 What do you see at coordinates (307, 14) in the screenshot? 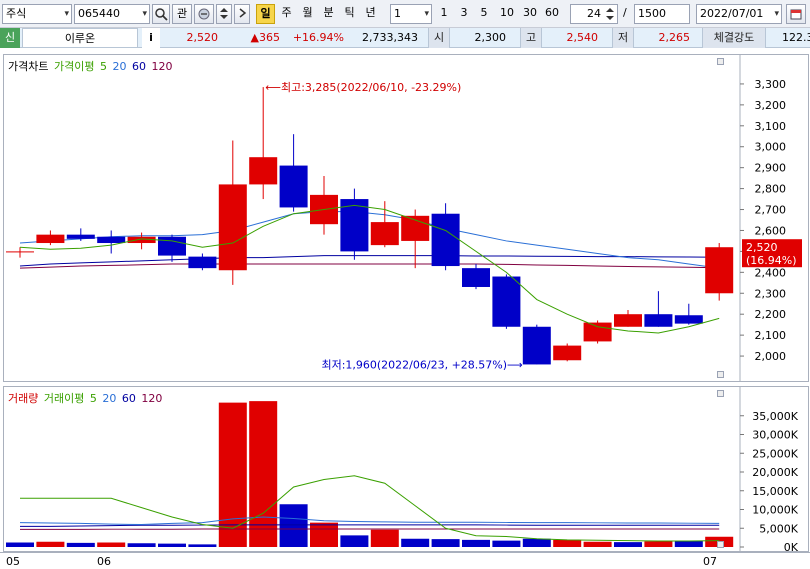
I see `period-button-month: 월` at bounding box center [307, 14].